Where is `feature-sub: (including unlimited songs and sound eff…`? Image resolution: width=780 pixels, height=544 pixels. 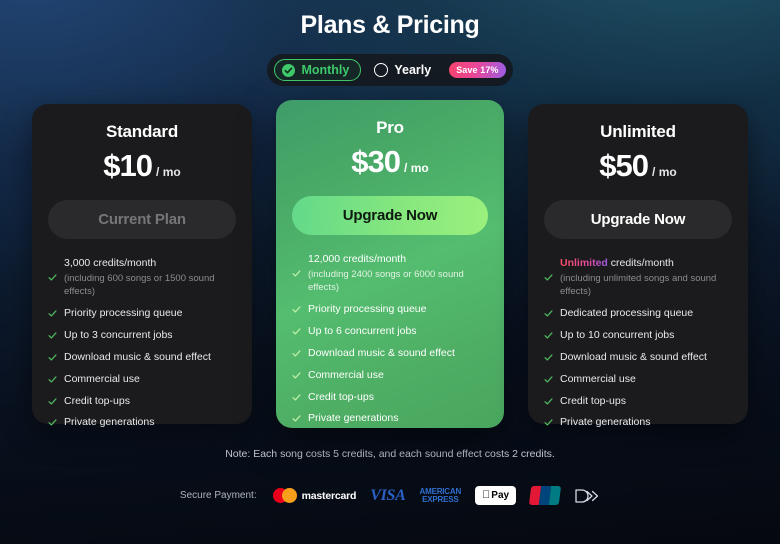 feature-sub: (including unlimited songs and sound eff… is located at coordinates (638, 285).